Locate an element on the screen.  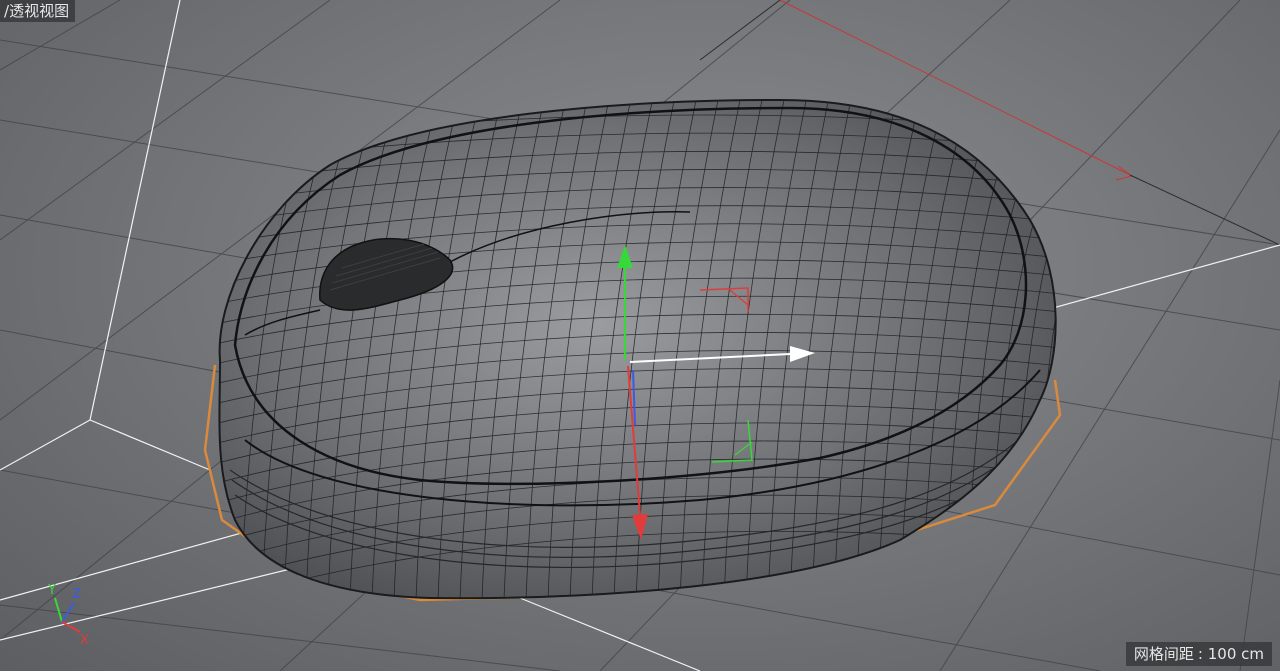
grid-spacing-value: : 100 cm is located at coordinates (1230, 654).